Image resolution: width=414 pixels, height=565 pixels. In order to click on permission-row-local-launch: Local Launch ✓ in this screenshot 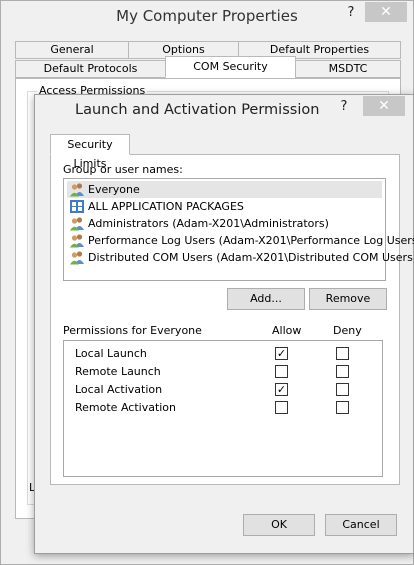, I will do `click(223, 354)`.